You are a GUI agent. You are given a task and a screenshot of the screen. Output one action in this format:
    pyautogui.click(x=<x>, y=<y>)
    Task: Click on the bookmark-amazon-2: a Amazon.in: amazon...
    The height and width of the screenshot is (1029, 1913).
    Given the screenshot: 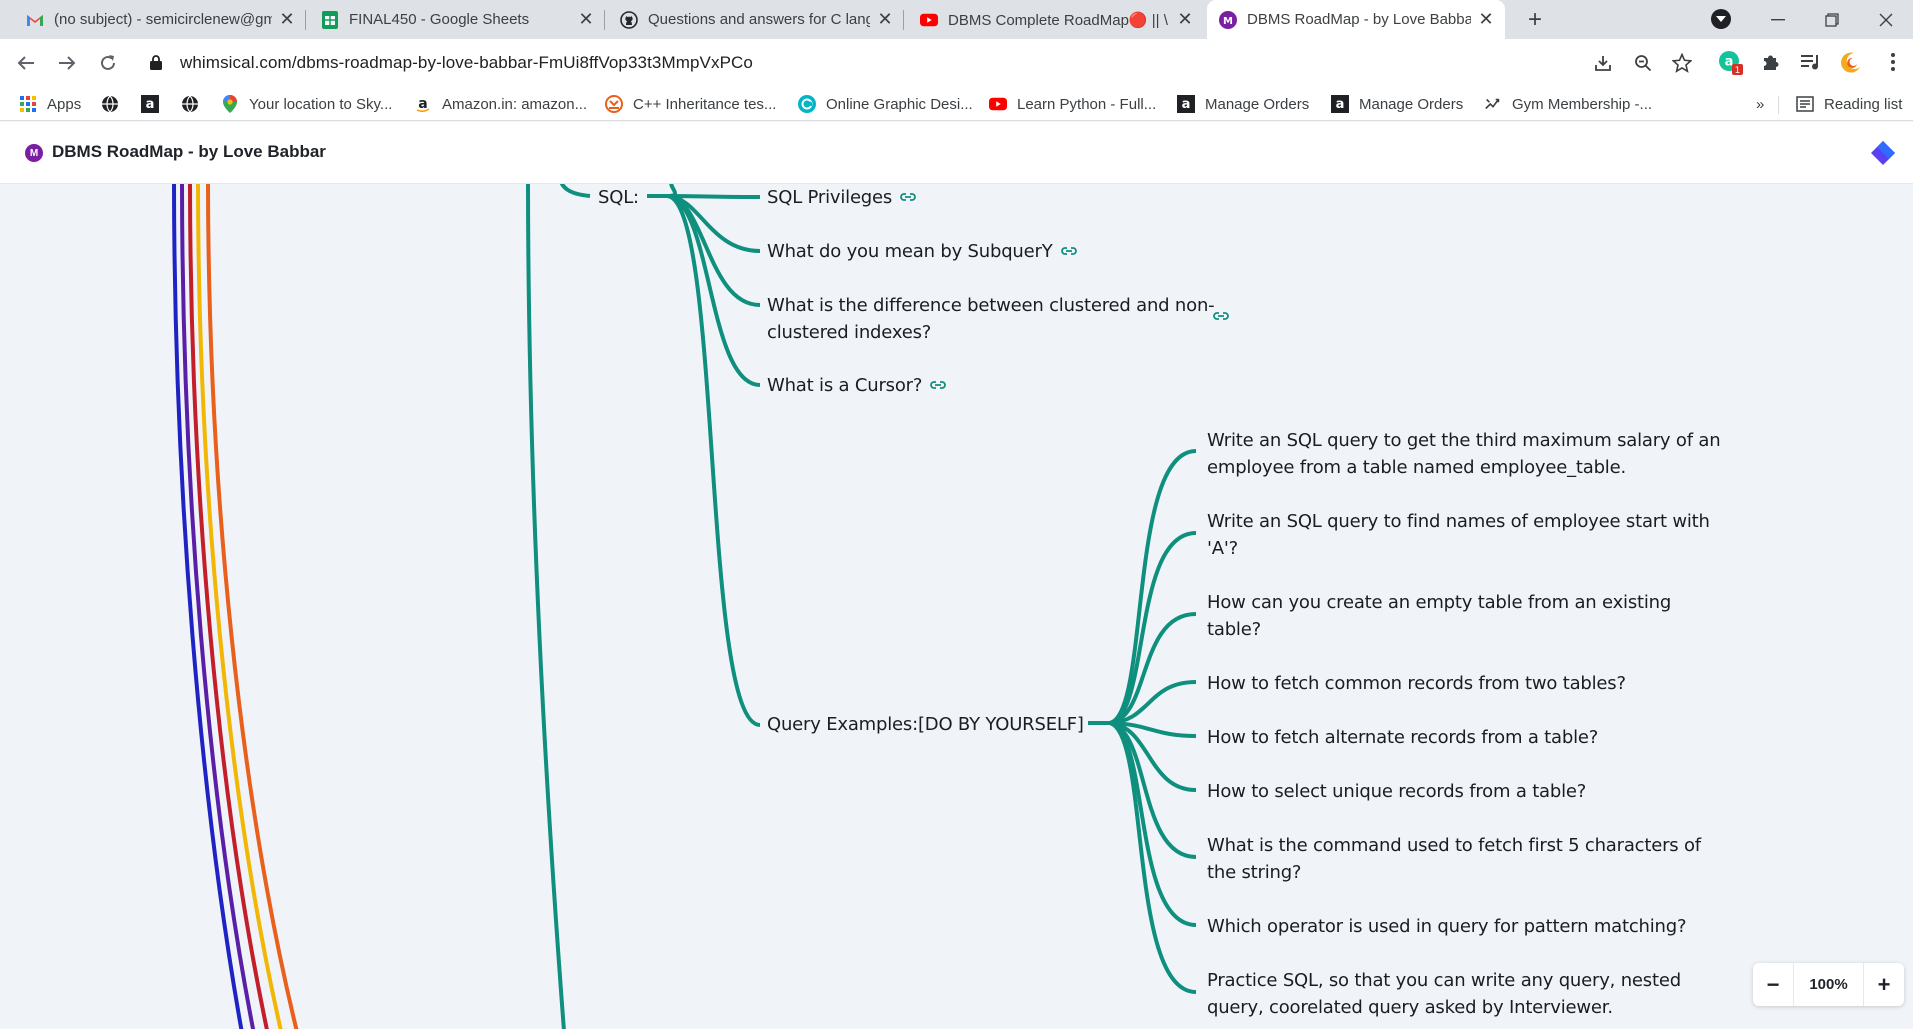 What is the action you would take?
    pyautogui.click(x=500, y=104)
    